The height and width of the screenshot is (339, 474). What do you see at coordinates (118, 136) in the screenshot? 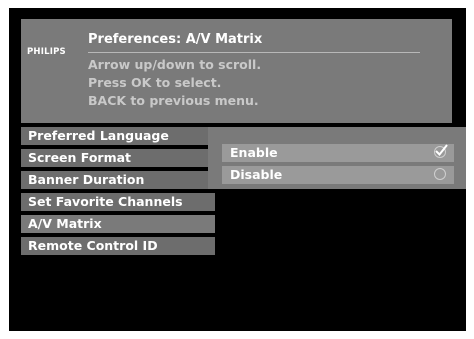
I see `menu-item-preferred-language: Preferred Language` at bounding box center [118, 136].